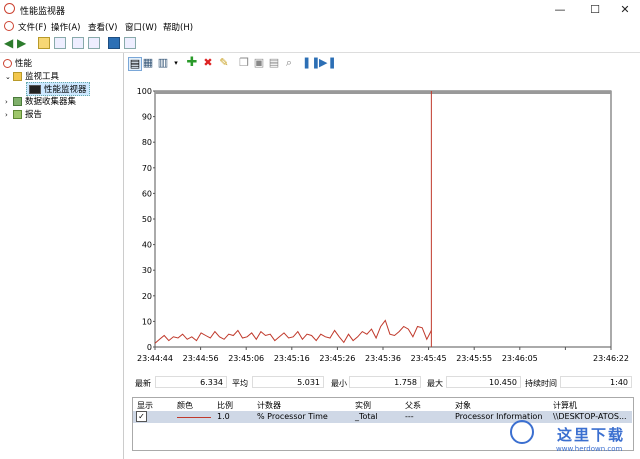  Describe the element at coordinates (51, 102) in the screenshot. I see `tree-item-label: 数据收集器集` at that location.